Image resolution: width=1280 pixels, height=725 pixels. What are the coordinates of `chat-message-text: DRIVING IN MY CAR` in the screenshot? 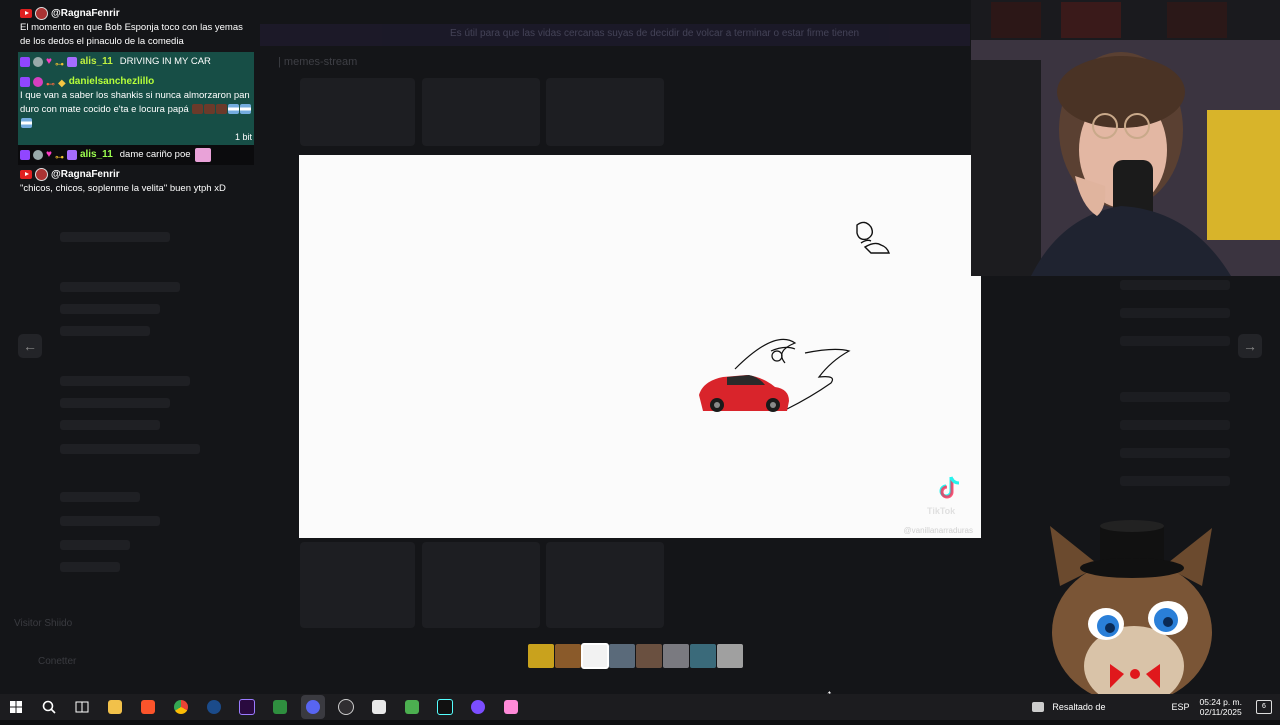 It's located at (165, 61).